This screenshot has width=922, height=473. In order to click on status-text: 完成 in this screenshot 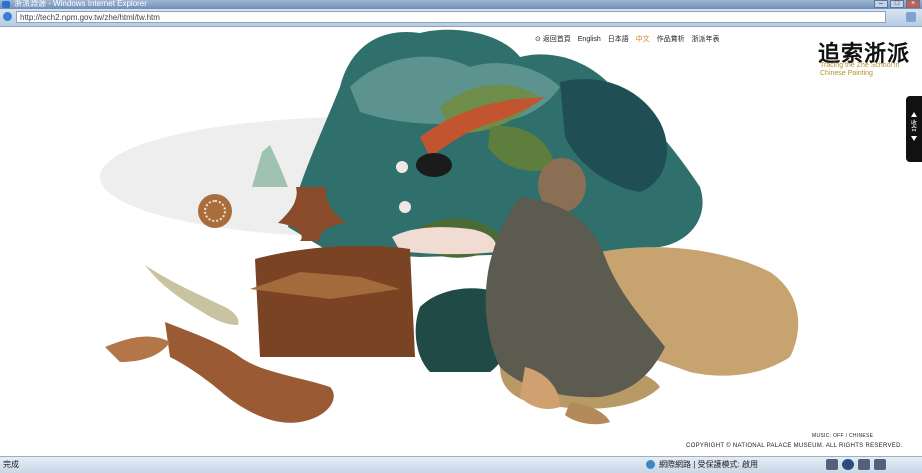, I will do `click(11, 464)`.